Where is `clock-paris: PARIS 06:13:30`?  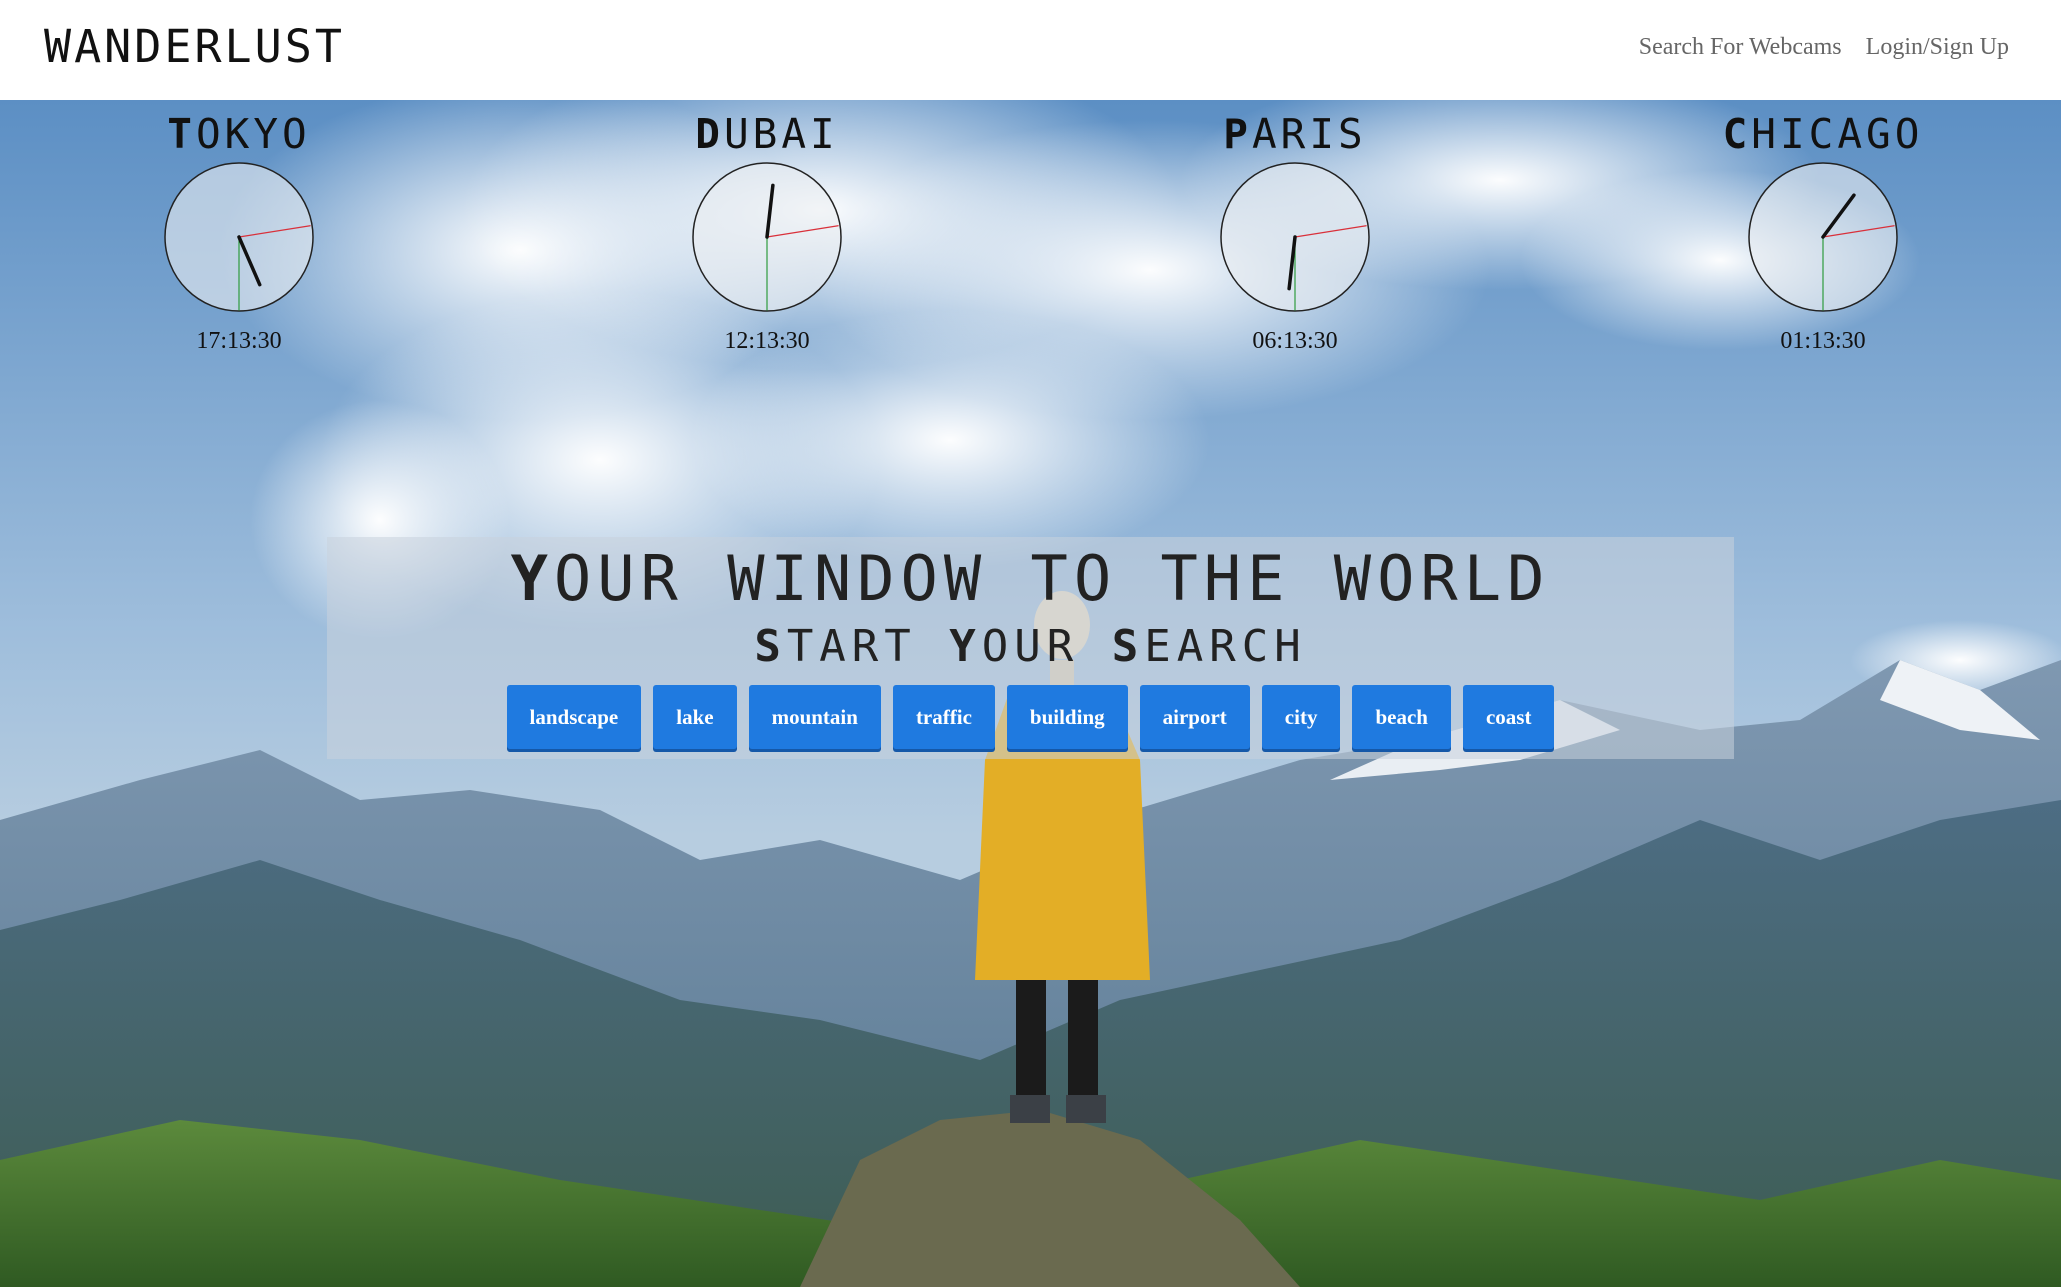 clock-paris: PARIS 06:13:30 is located at coordinates (1295, 231).